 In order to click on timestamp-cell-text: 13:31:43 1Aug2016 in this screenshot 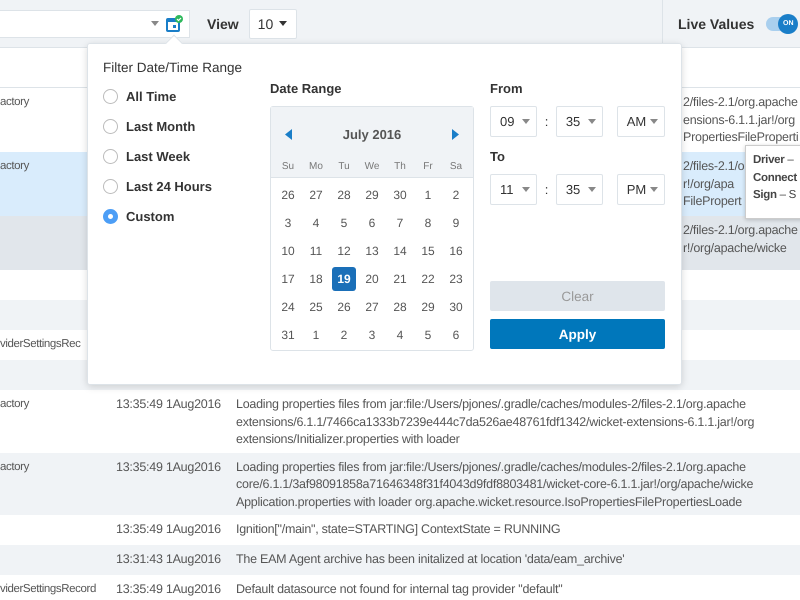, I will do `click(168, 559)`.